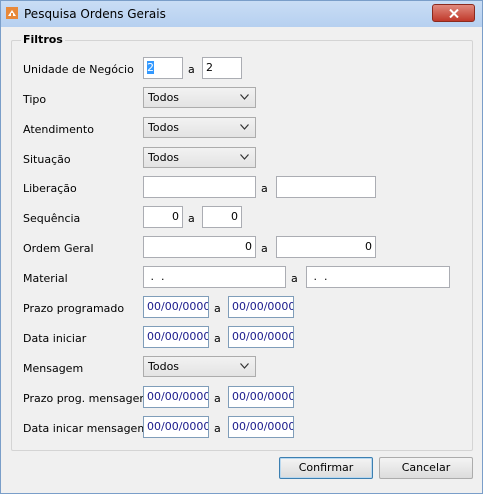  Describe the element at coordinates (326, 247) in the screenshot. I see `ordem-geral-to-input: 0` at that location.